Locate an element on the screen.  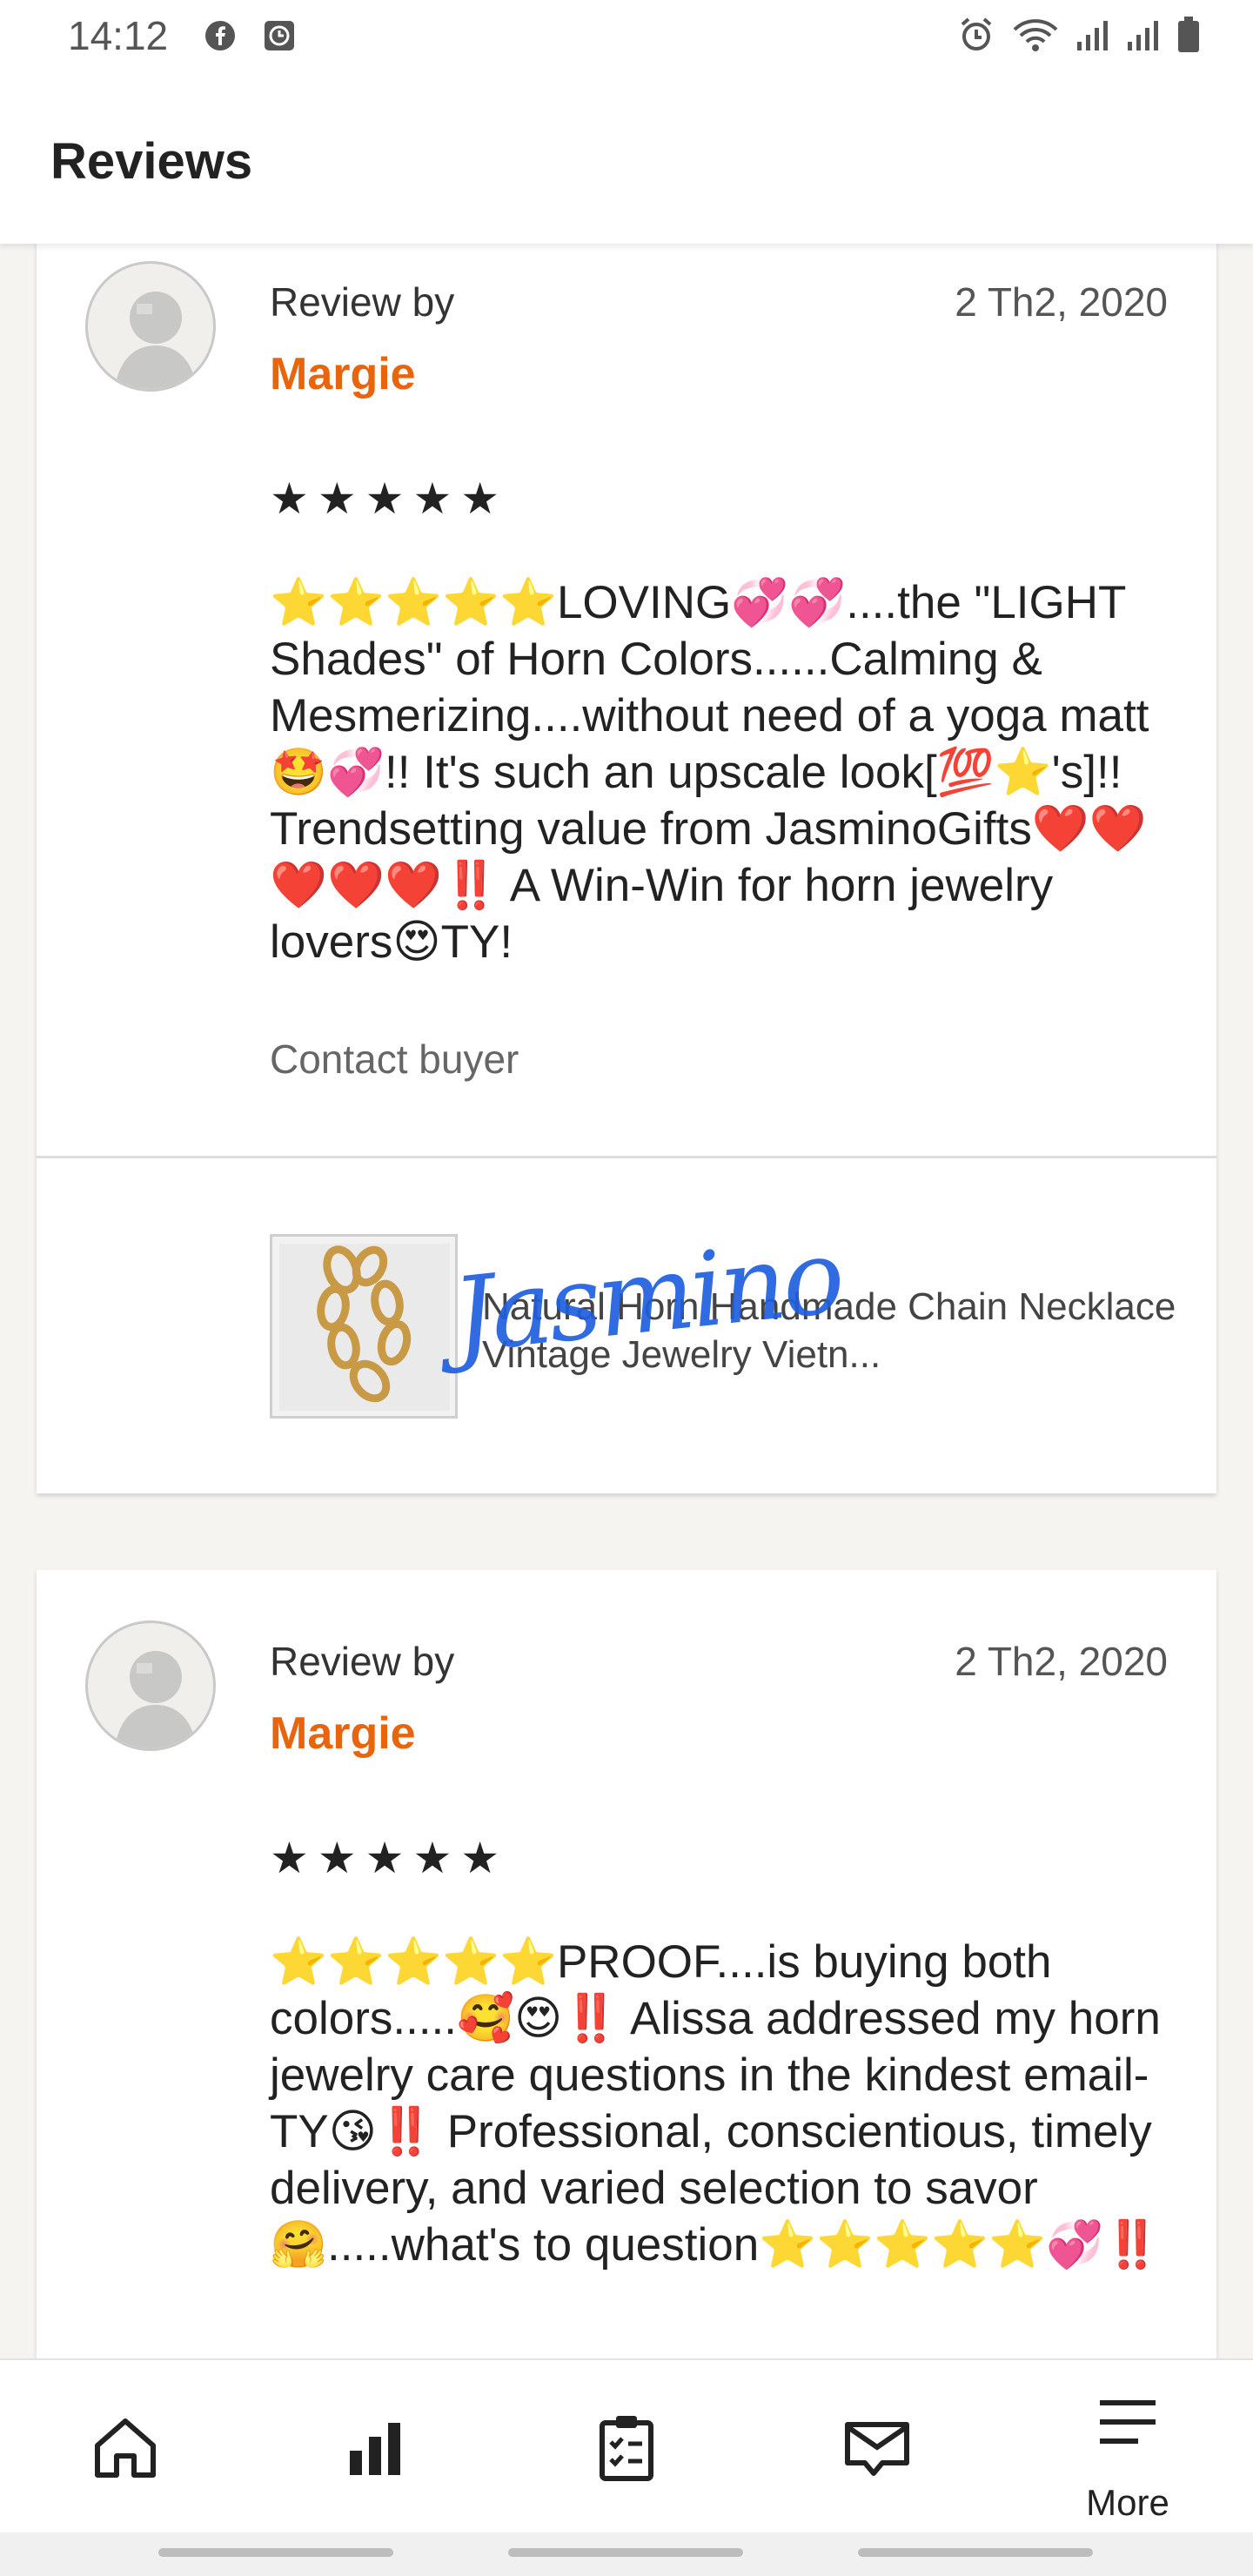
nav-orders is located at coordinates (626, 2447).